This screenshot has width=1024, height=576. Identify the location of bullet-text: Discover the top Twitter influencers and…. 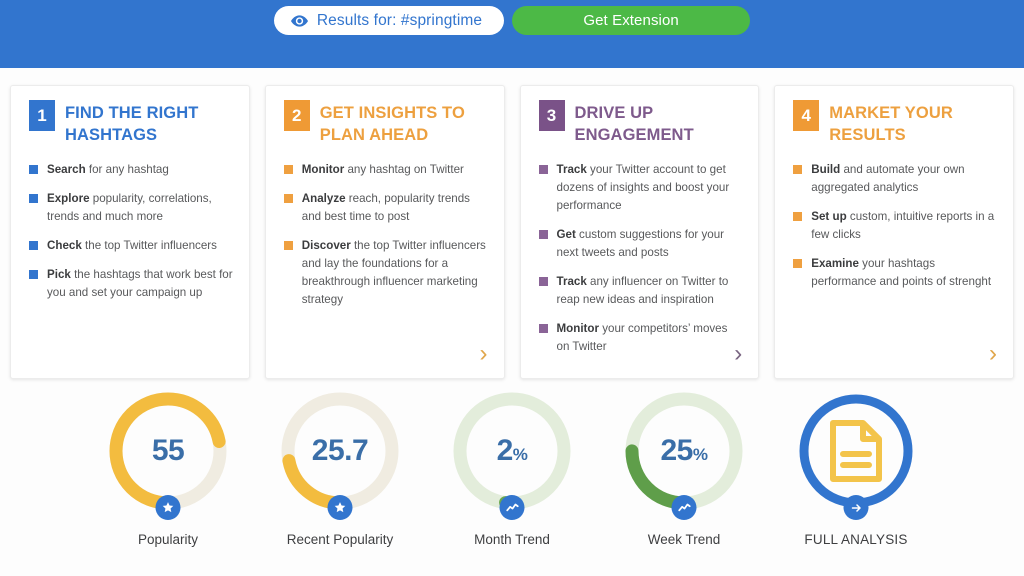
(395, 273).